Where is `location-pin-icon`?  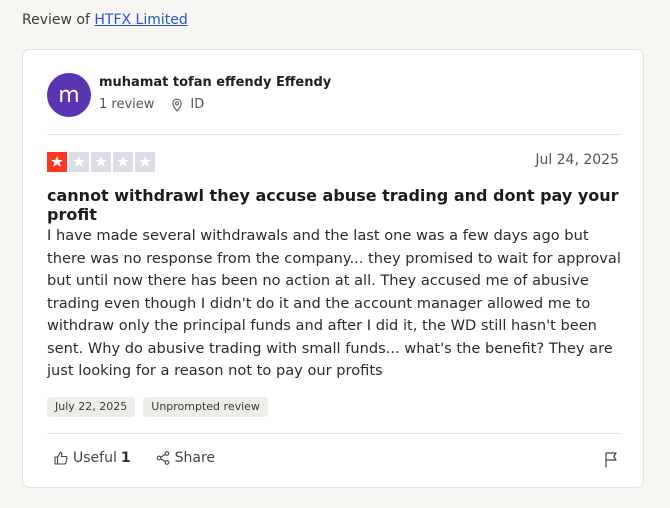
location-pin-icon is located at coordinates (177, 105).